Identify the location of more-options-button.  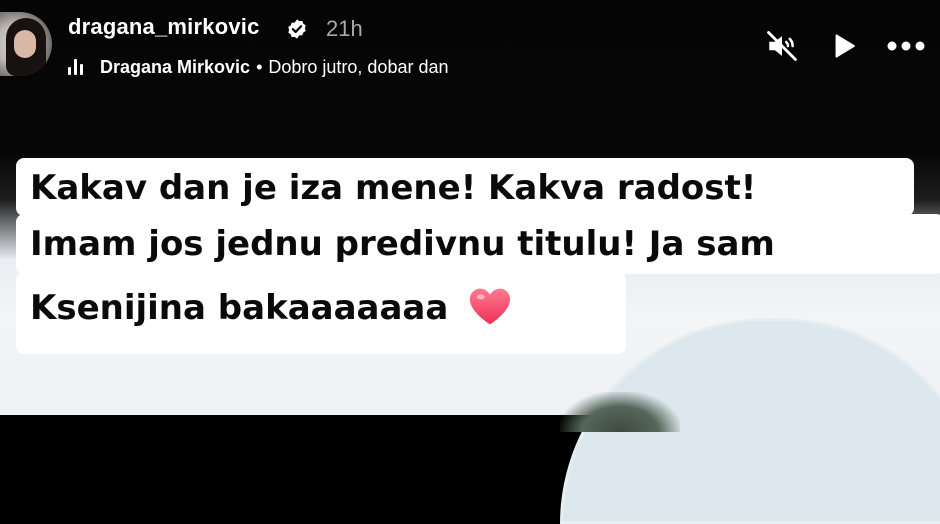
(906, 46).